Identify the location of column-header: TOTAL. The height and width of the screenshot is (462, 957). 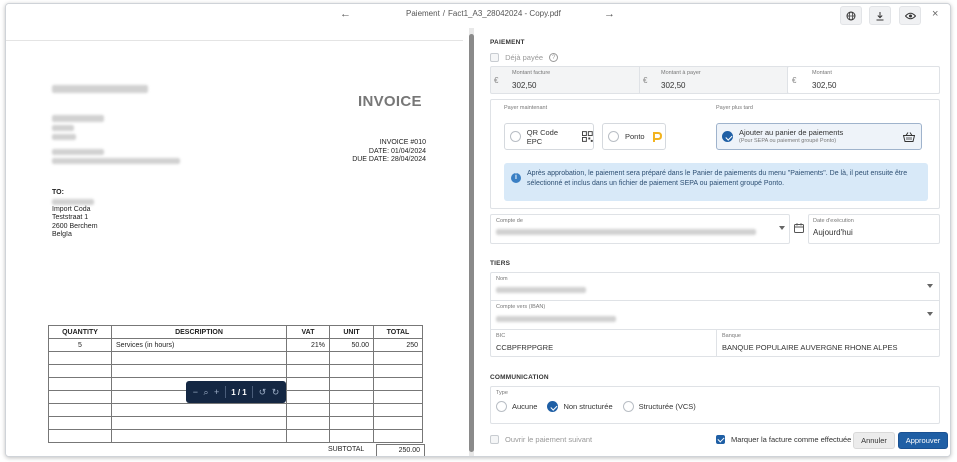
(398, 332).